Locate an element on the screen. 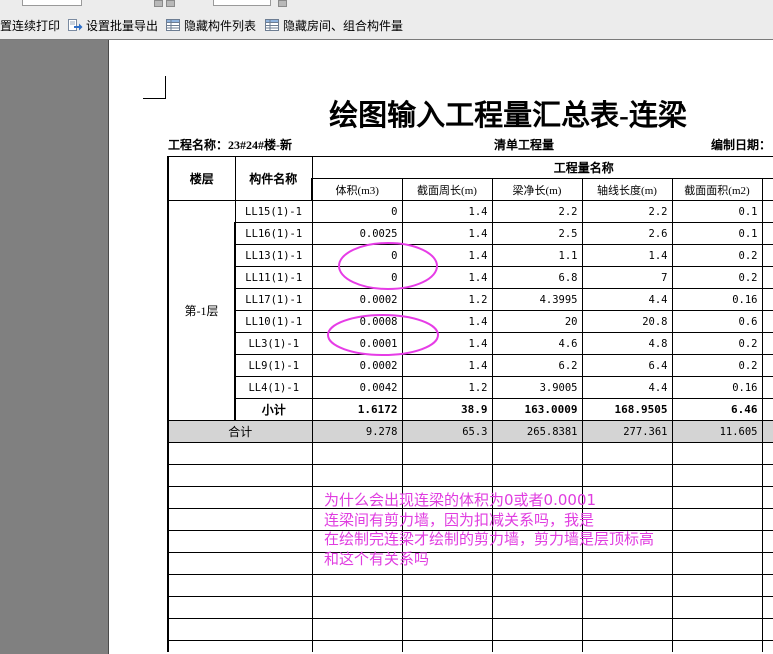 The width and height of the screenshot is (773, 654). cut-column-header is located at coordinates (767, 189).